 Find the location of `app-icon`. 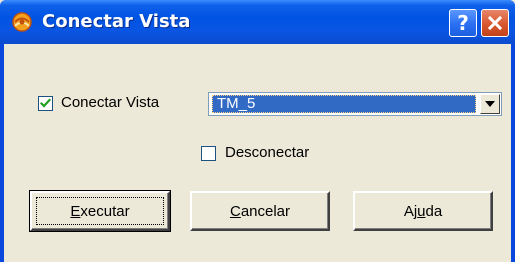

app-icon is located at coordinates (22, 22).